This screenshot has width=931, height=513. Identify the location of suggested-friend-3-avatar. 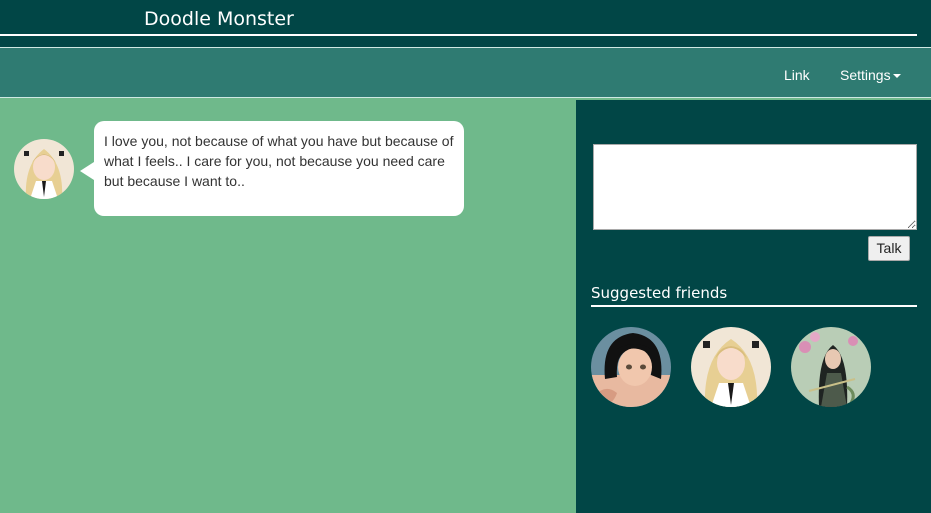
(831, 367).